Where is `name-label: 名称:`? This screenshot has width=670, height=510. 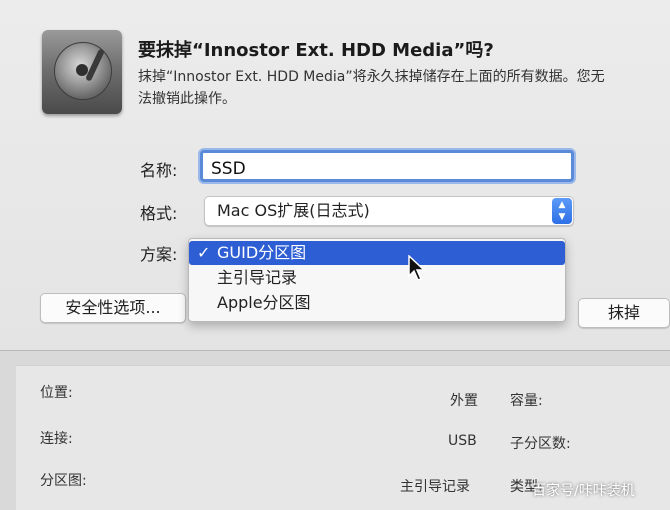 name-label: 名称: is located at coordinates (159, 170).